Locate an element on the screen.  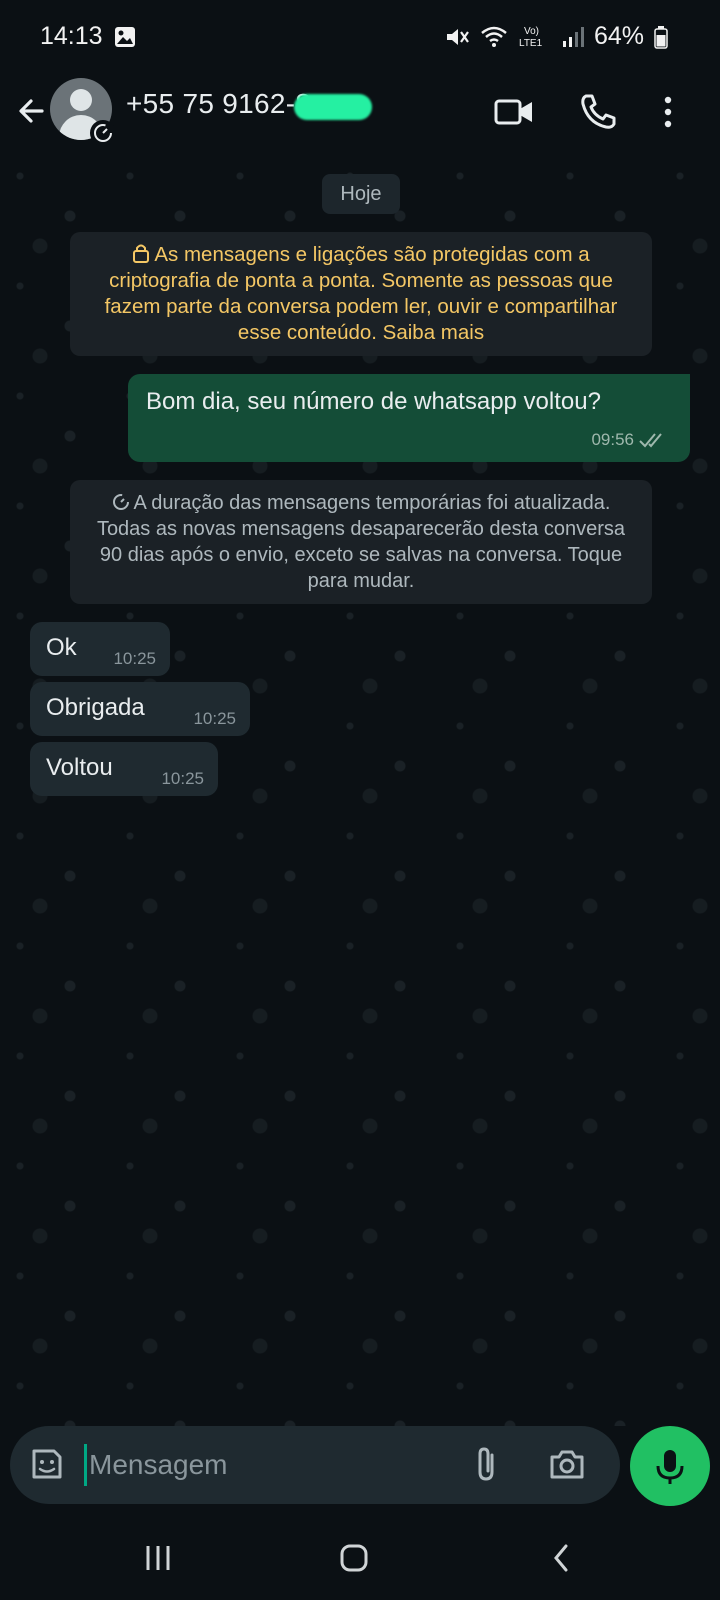
mute-icon is located at coordinates (457, 36).